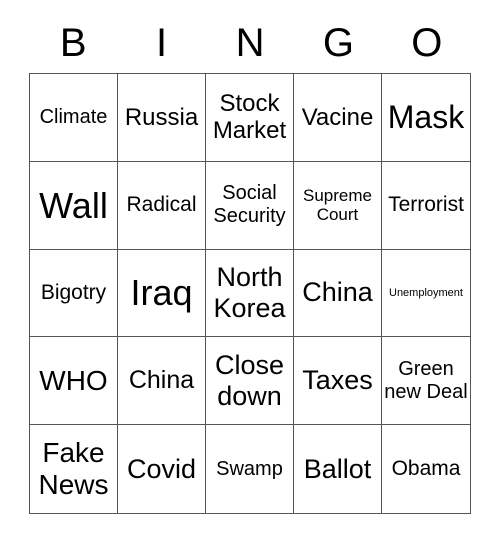  I want to click on bingo-cell: WHO, so click(74, 381).